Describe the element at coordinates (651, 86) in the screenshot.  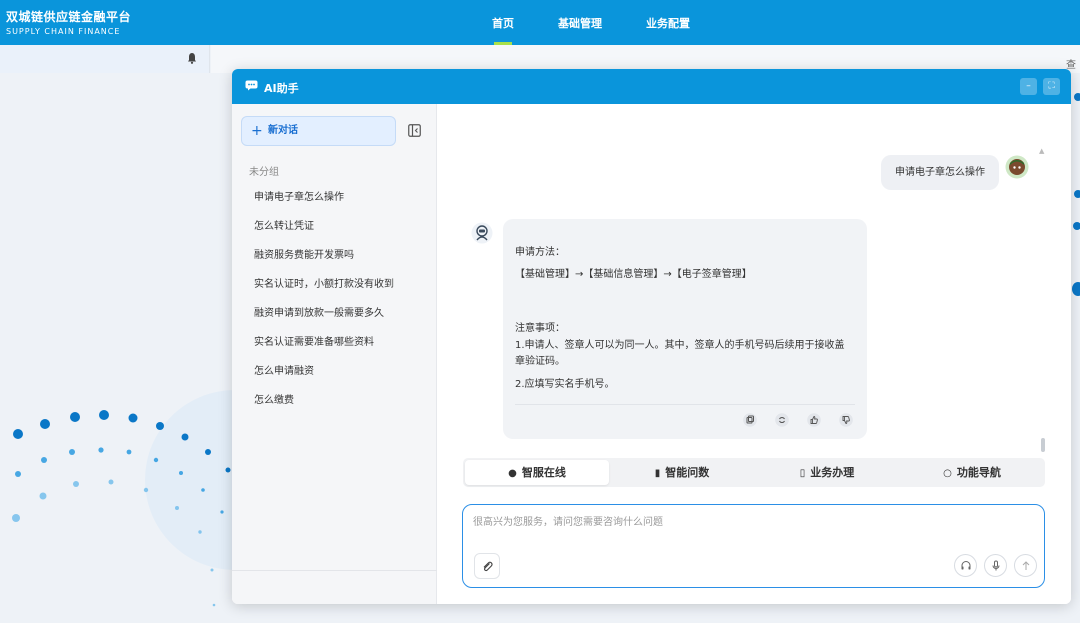
I see `dialog-header: AI助手 – ⛶` at that location.